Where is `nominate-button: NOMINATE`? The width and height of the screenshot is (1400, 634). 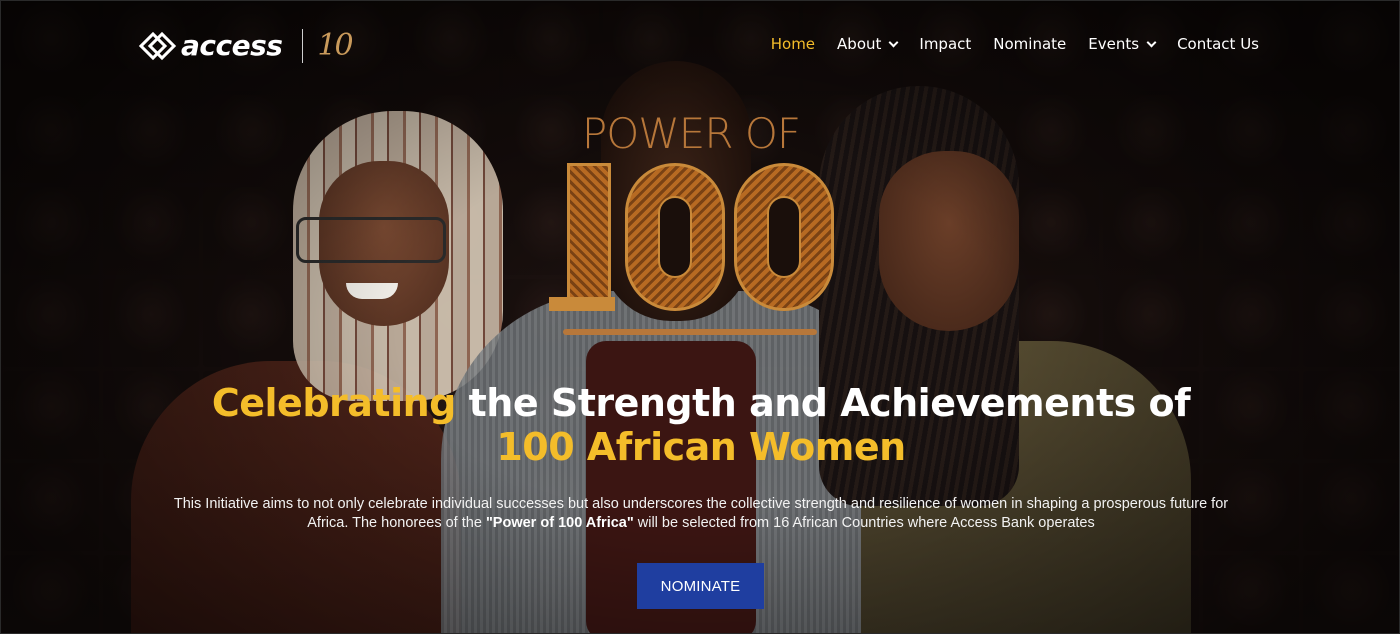
nominate-button: NOMINATE is located at coordinates (700, 586).